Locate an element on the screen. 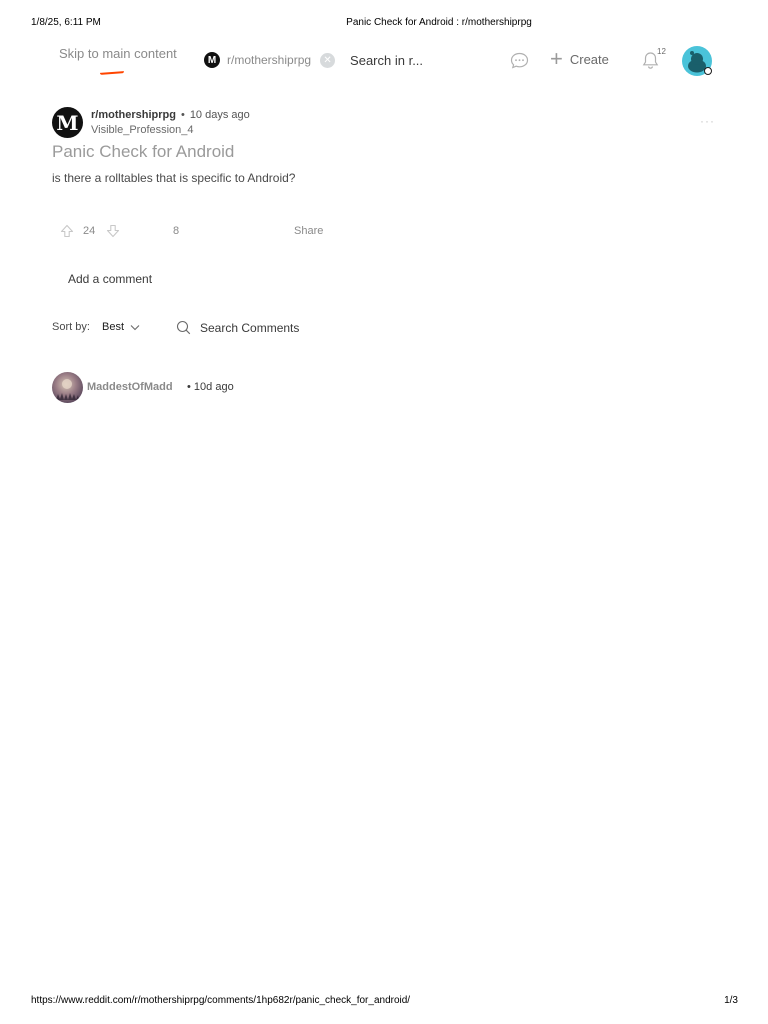 This screenshot has width=768, height=1024. chat-icon is located at coordinates (519, 60).